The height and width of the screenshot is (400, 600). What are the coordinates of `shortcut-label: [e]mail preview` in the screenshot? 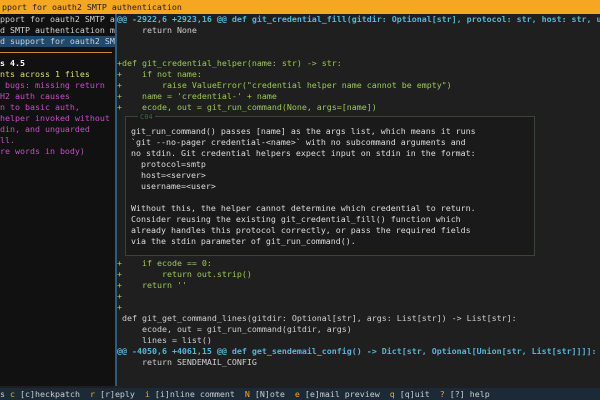 It's located at (342, 394).